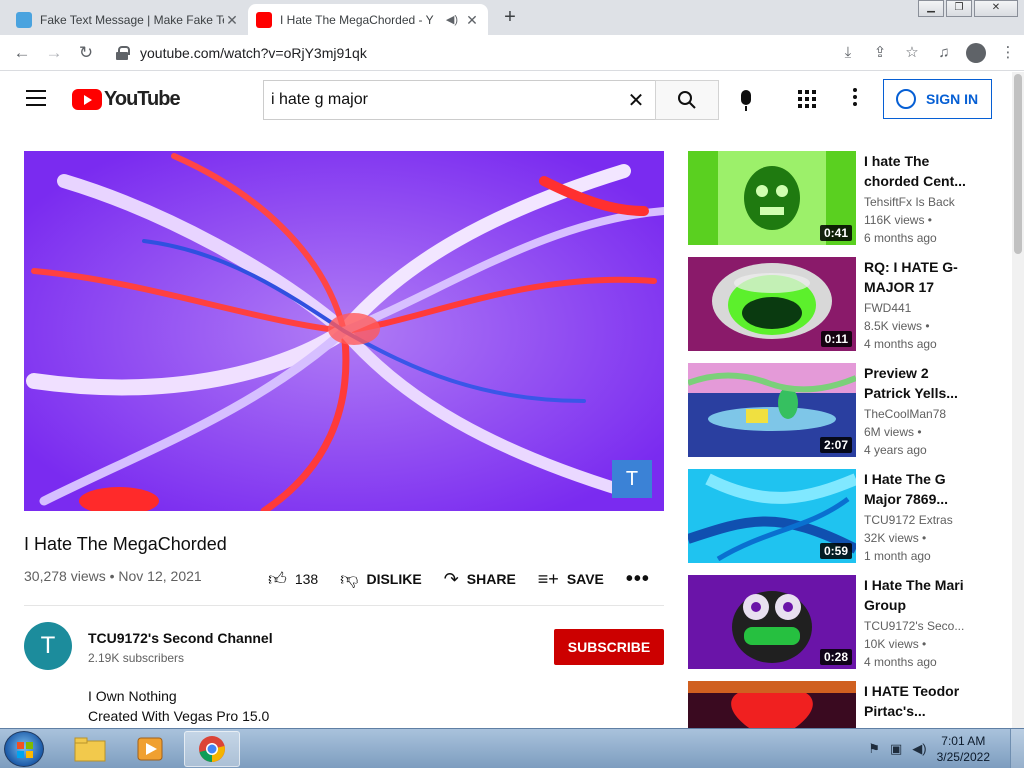 The image size is (1024, 768). I want to click on recommended-age: 1 month ago, so click(897, 556).